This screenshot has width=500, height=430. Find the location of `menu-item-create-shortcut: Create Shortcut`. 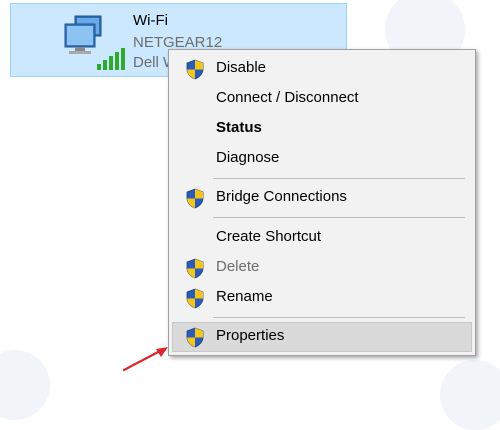

menu-item-create-shortcut: Create Shortcut is located at coordinates (322, 238).